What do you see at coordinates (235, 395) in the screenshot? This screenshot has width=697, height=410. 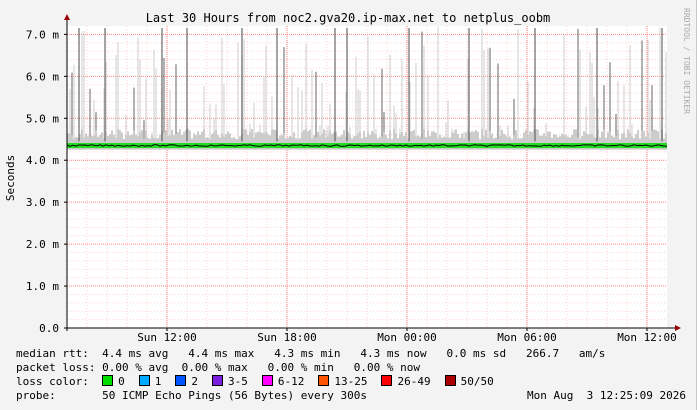 I see `probe-value: 50 ICMP Echo Pings (56 Bytes) every 300s` at bounding box center [235, 395].